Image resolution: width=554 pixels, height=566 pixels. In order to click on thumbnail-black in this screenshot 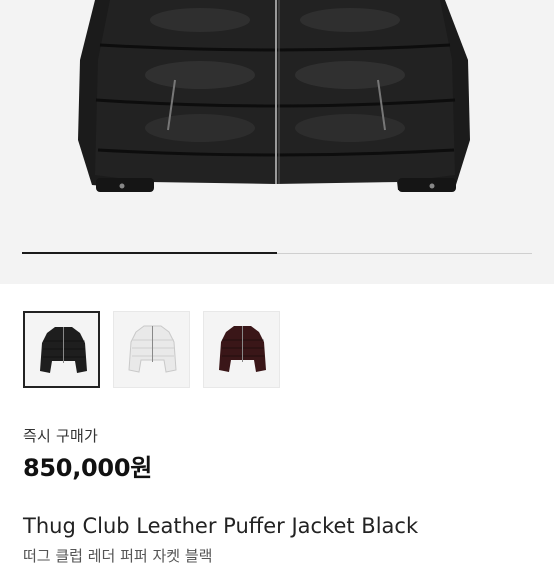, I will do `click(61, 349)`.